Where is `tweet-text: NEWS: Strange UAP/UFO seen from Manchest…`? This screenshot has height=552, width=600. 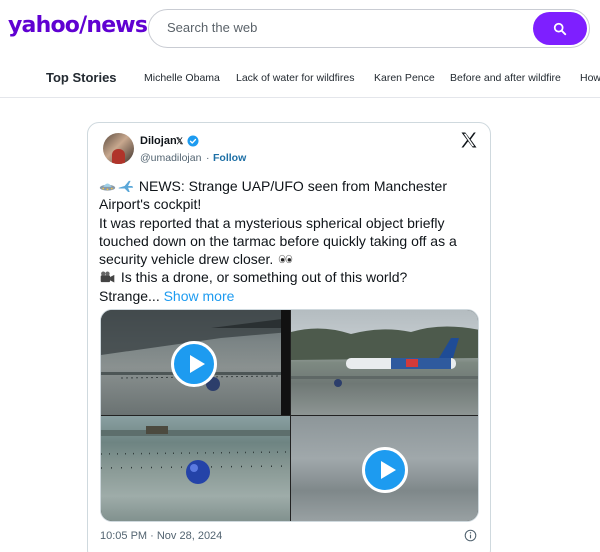
tweet-text: NEWS: Strange UAP/UFO seen from Manchest… is located at coordinates (291, 241).